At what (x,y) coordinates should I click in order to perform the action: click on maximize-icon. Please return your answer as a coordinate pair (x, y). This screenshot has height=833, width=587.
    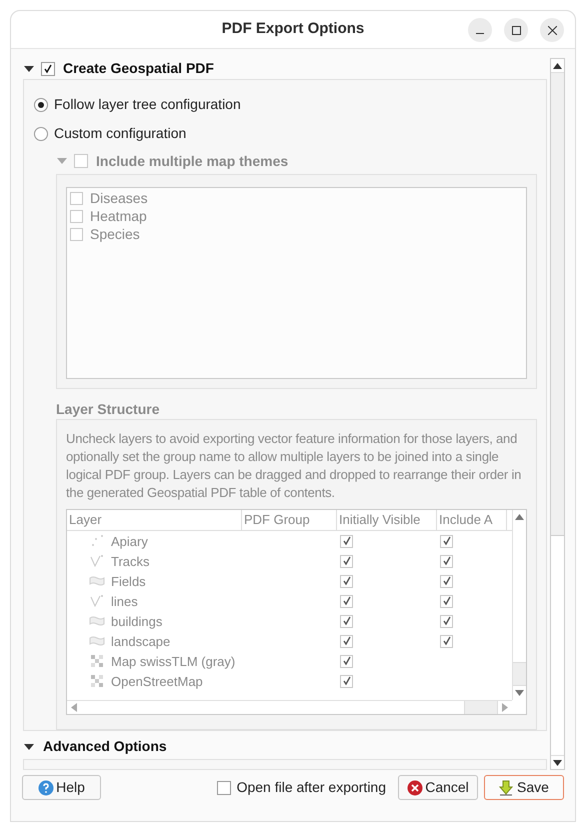
    Looking at the image, I should click on (516, 30).